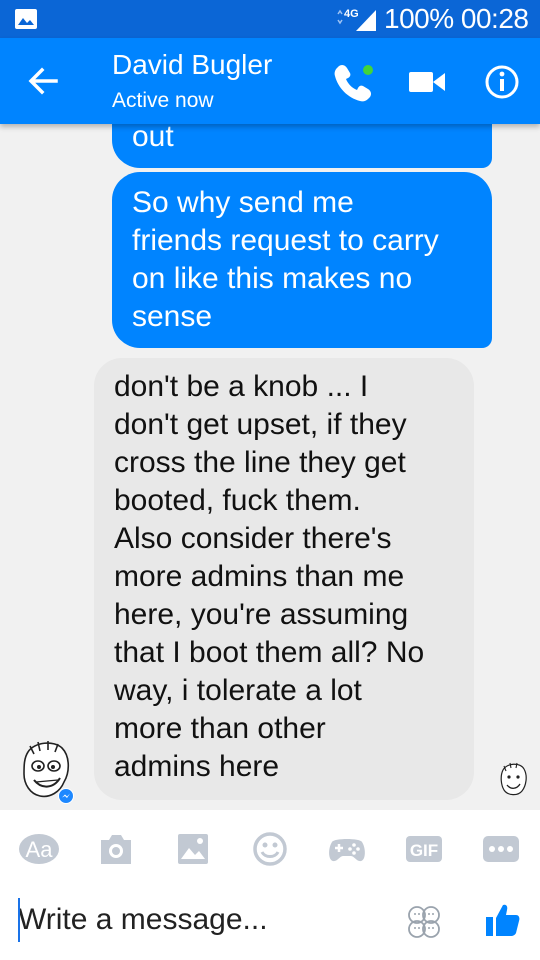 The image size is (540, 960). I want to click on outgoing-message: out, so click(302, 146).